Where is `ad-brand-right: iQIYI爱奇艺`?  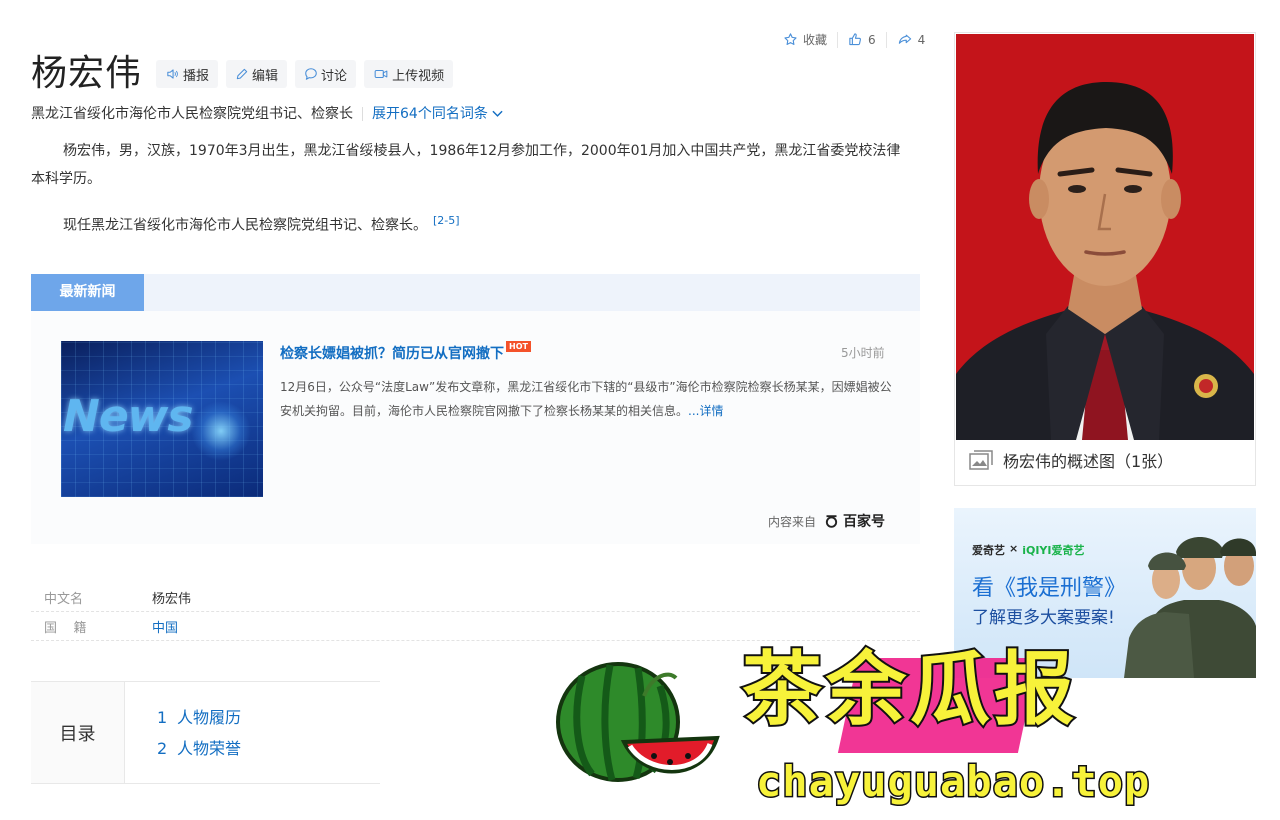
ad-brand-right: iQIYI爱奇艺 is located at coordinates (1053, 550).